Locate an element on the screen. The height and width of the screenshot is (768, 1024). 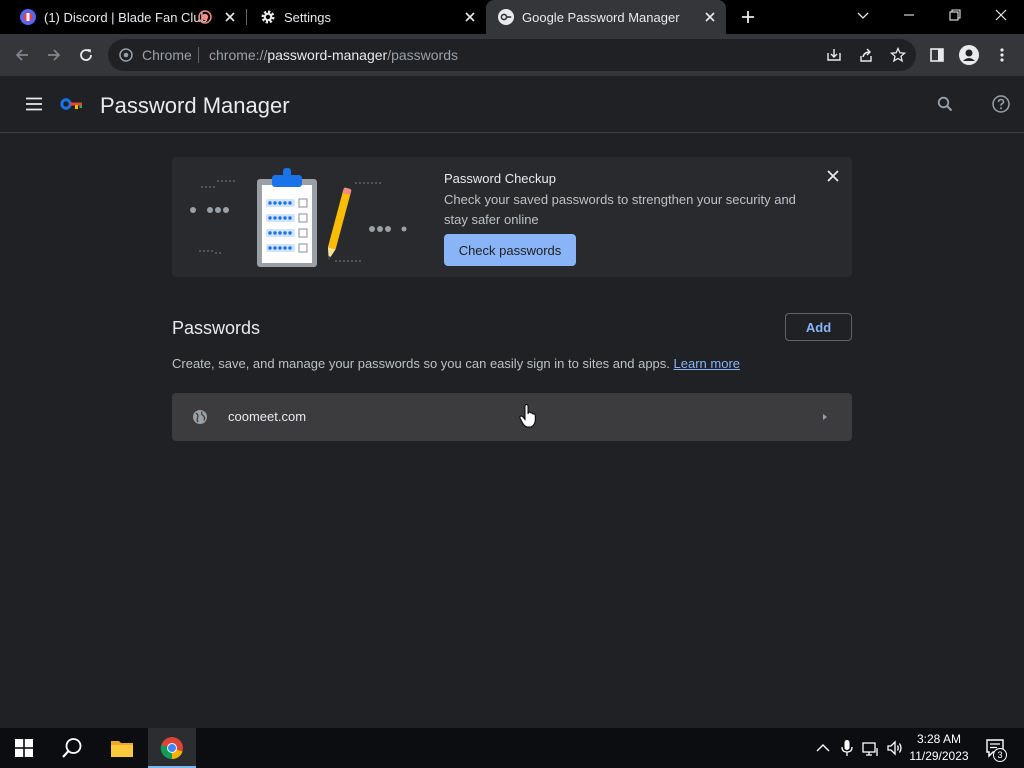
tab-discord: (1) Discord | Blade Fan Club is located at coordinates (123, 17).